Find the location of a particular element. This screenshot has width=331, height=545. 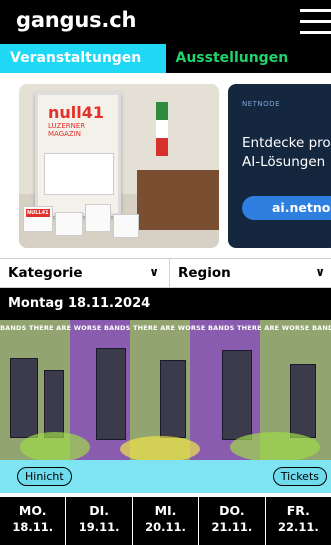

filter-bar: Kategorie ∨ Region ∨ is located at coordinates (165, 273).